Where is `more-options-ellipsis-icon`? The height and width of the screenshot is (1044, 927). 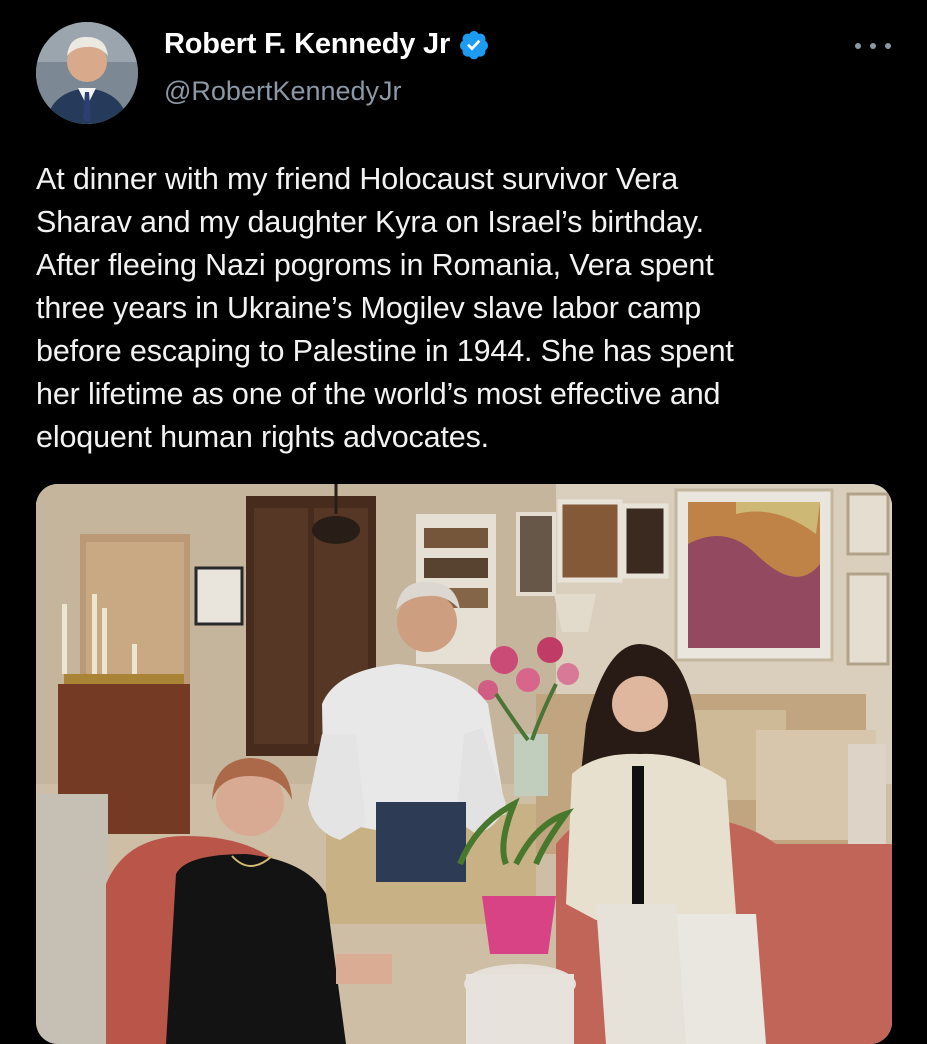
more-options-ellipsis-icon is located at coordinates (873, 46).